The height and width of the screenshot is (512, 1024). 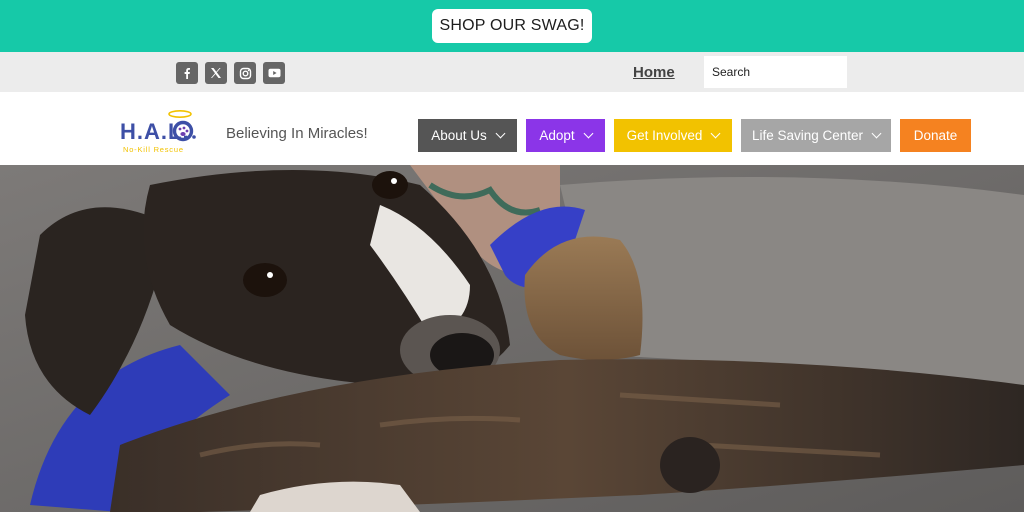 I want to click on nav-get-involved: Get Involved, so click(x=673, y=135).